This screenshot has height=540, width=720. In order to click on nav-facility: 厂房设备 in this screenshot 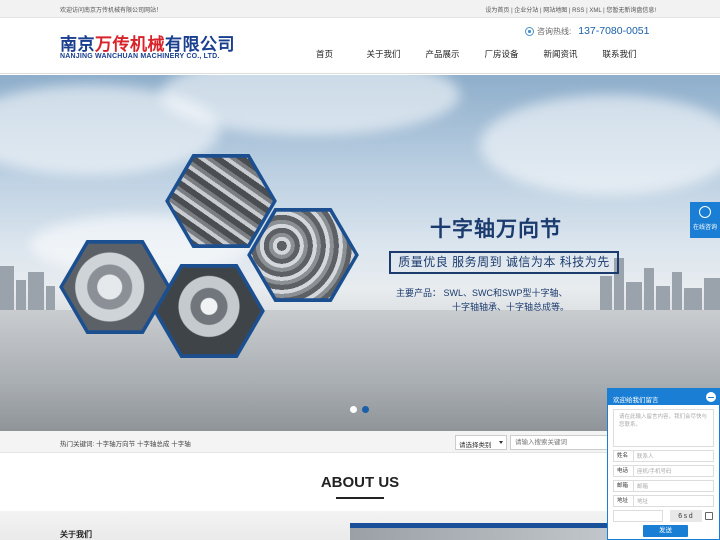, I will do `click(501, 54)`.